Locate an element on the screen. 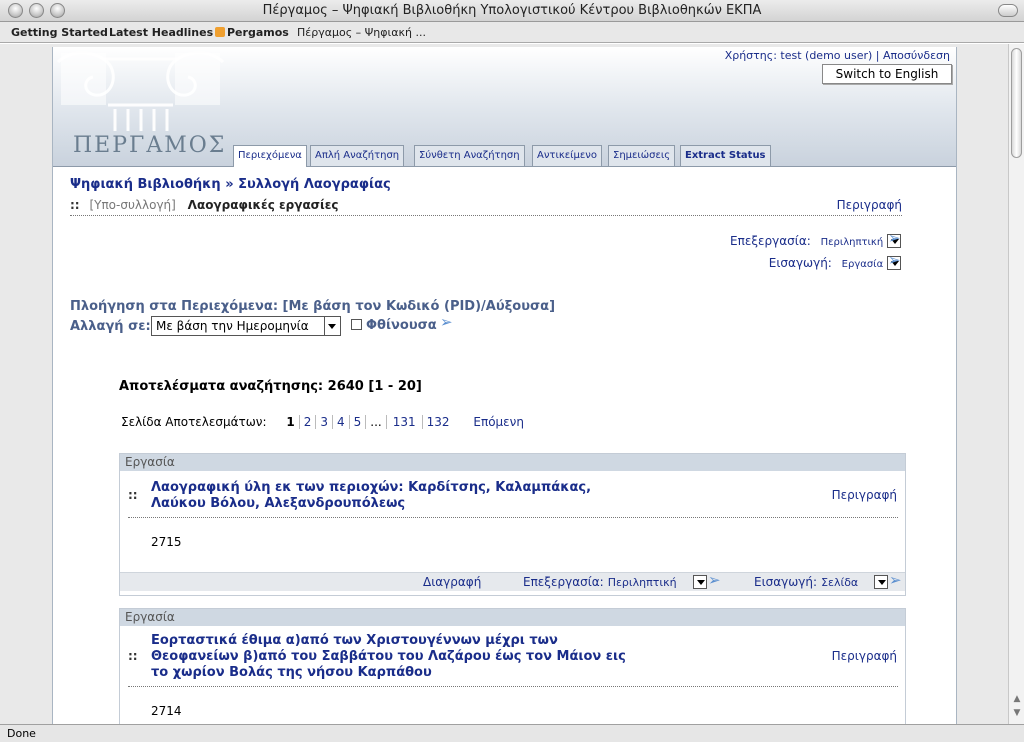  sort-select-value: Με βάση την Ημερομηνία is located at coordinates (232, 326).